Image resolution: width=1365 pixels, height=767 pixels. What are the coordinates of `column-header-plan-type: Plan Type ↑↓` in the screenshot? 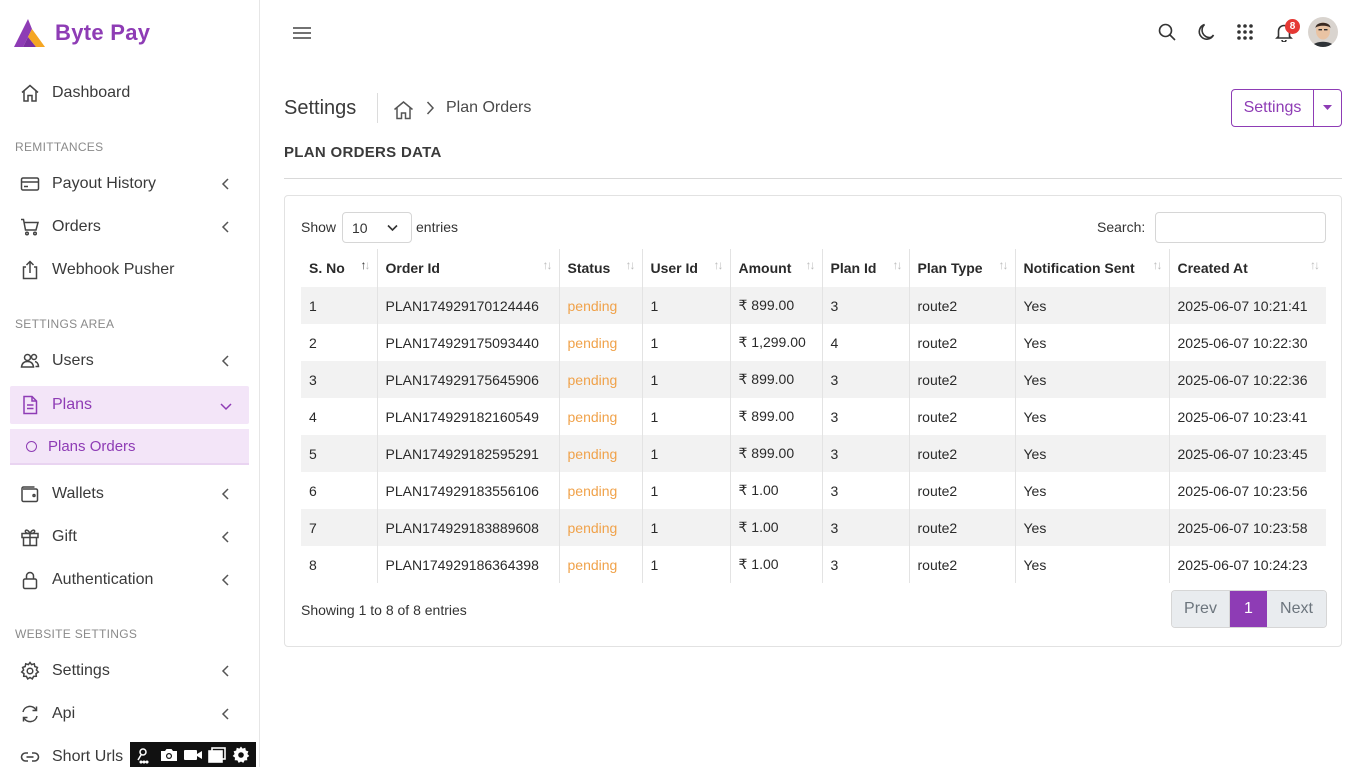 It's located at (962, 268).